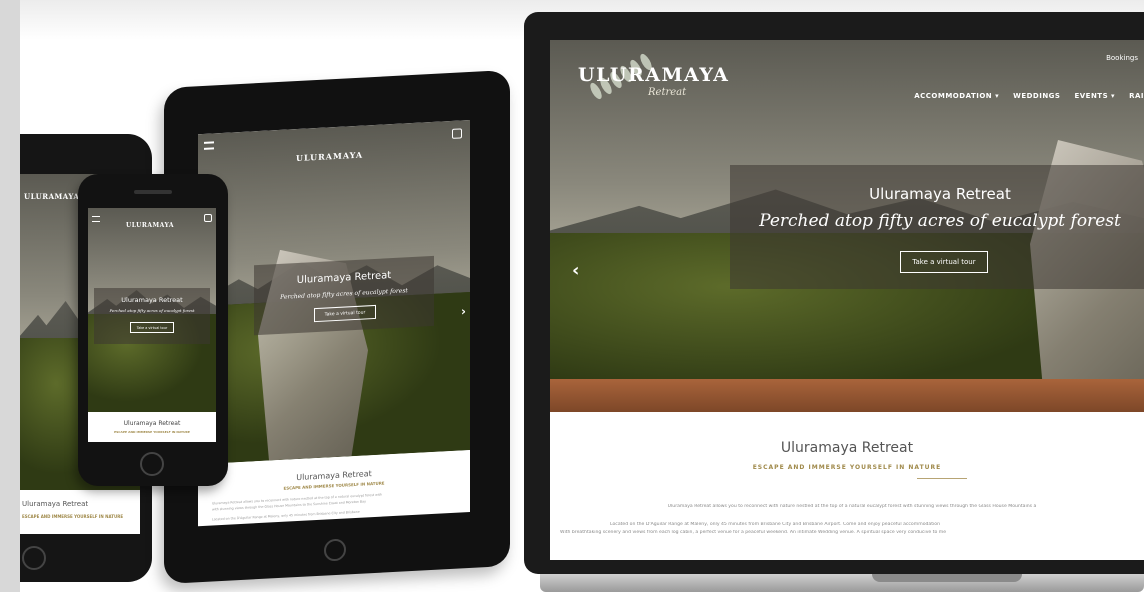 The image size is (1144, 592). I want to click on phone-virtual-tour-button: Take a virtual tour, so click(152, 327).